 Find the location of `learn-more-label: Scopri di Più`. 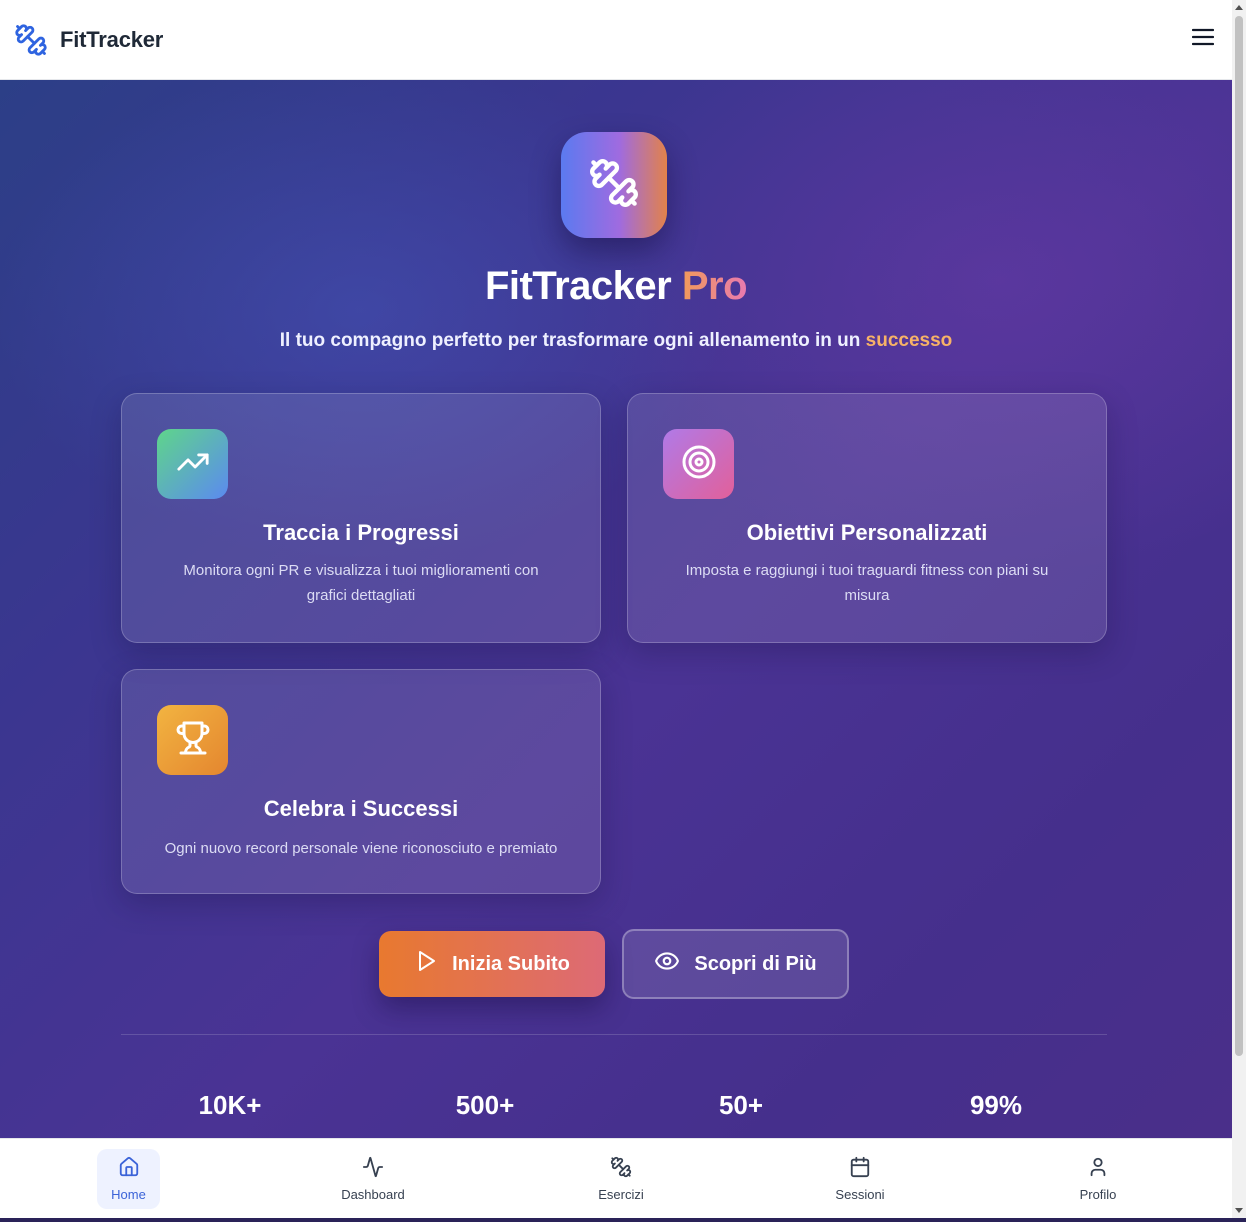

learn-more-label: Scopri di Più is located at coordinates (755, 963).